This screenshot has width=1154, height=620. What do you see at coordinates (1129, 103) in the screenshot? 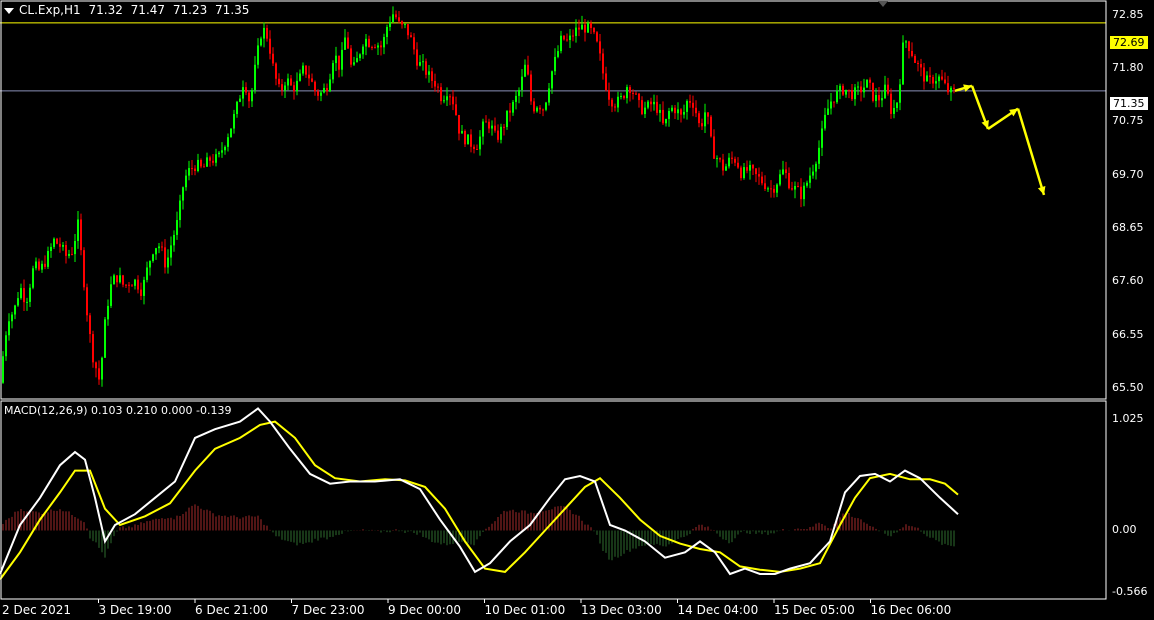
I see `current-price-tag: 71.35` at bounding box center [1129, 103].